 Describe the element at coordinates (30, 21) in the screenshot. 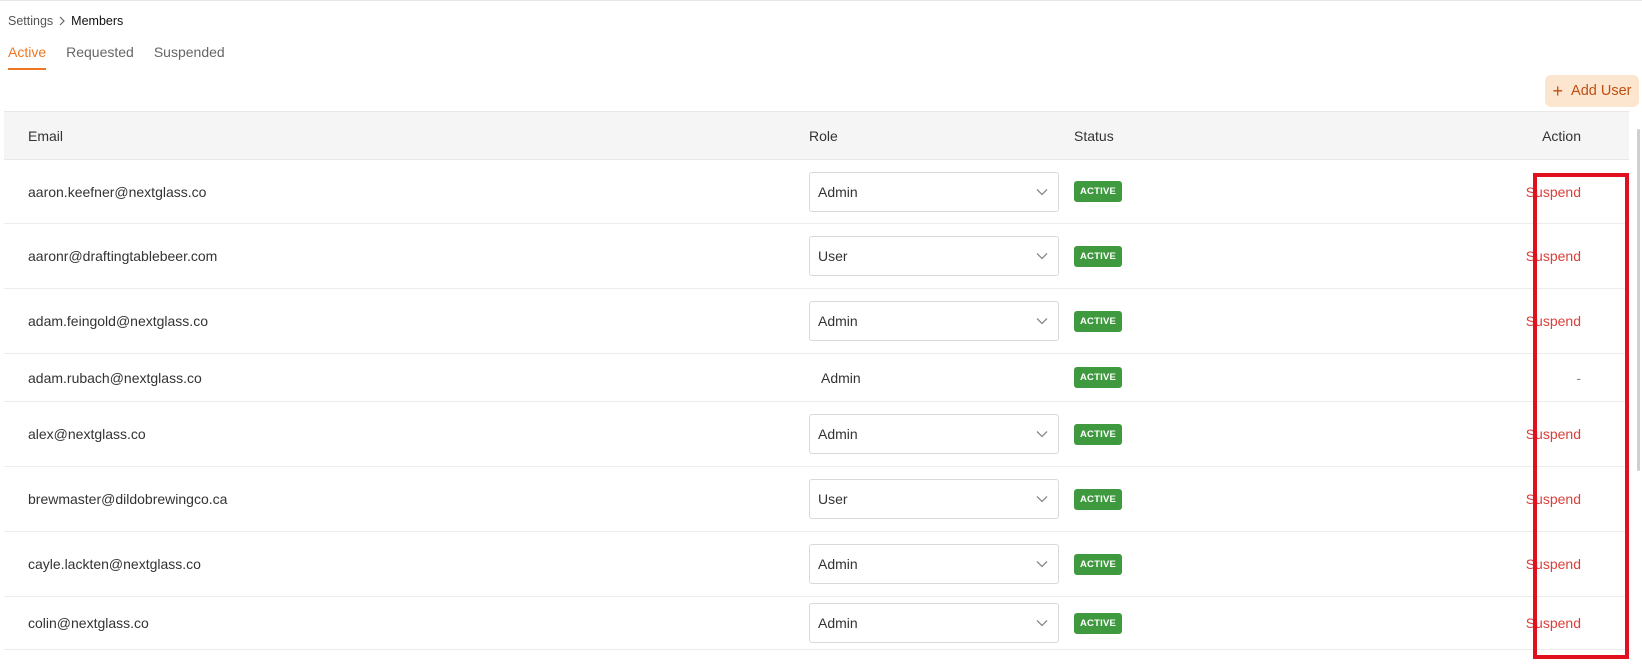

I see `breadcrumb-settings-link: Settings` at that location.